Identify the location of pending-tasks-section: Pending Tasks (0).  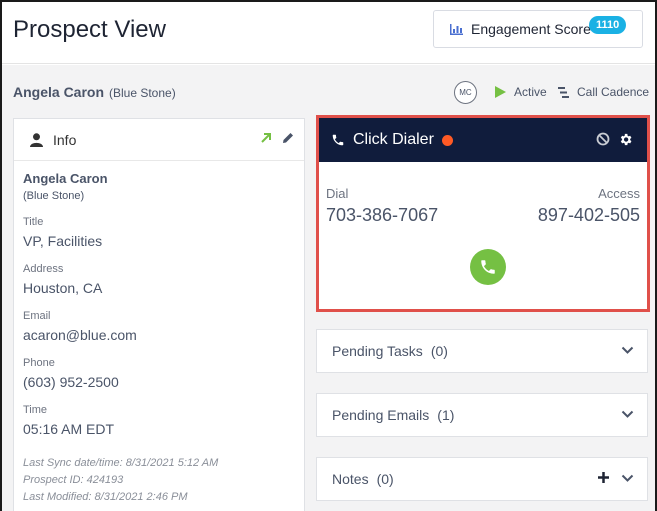
(482, 351).